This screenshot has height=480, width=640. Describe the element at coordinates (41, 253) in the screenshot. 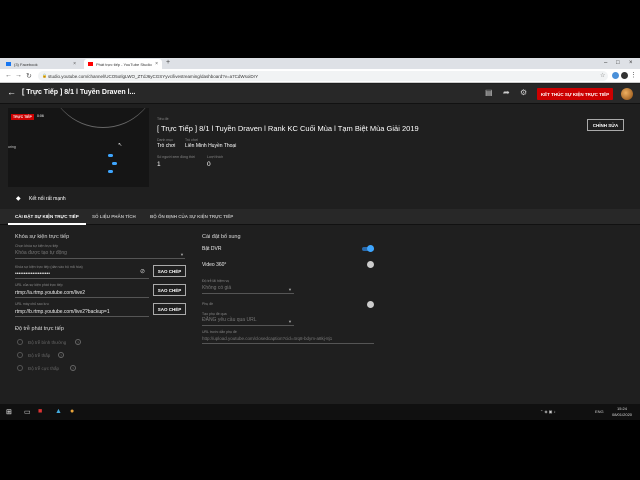

I see `key-select: Khóa được tạo tự động` at that location.